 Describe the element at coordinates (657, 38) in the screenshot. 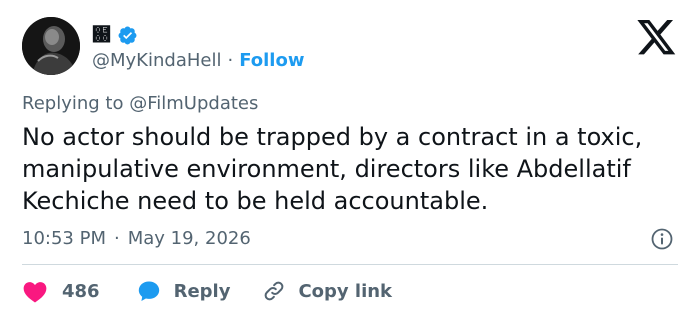

I see `x-logo` at that location.